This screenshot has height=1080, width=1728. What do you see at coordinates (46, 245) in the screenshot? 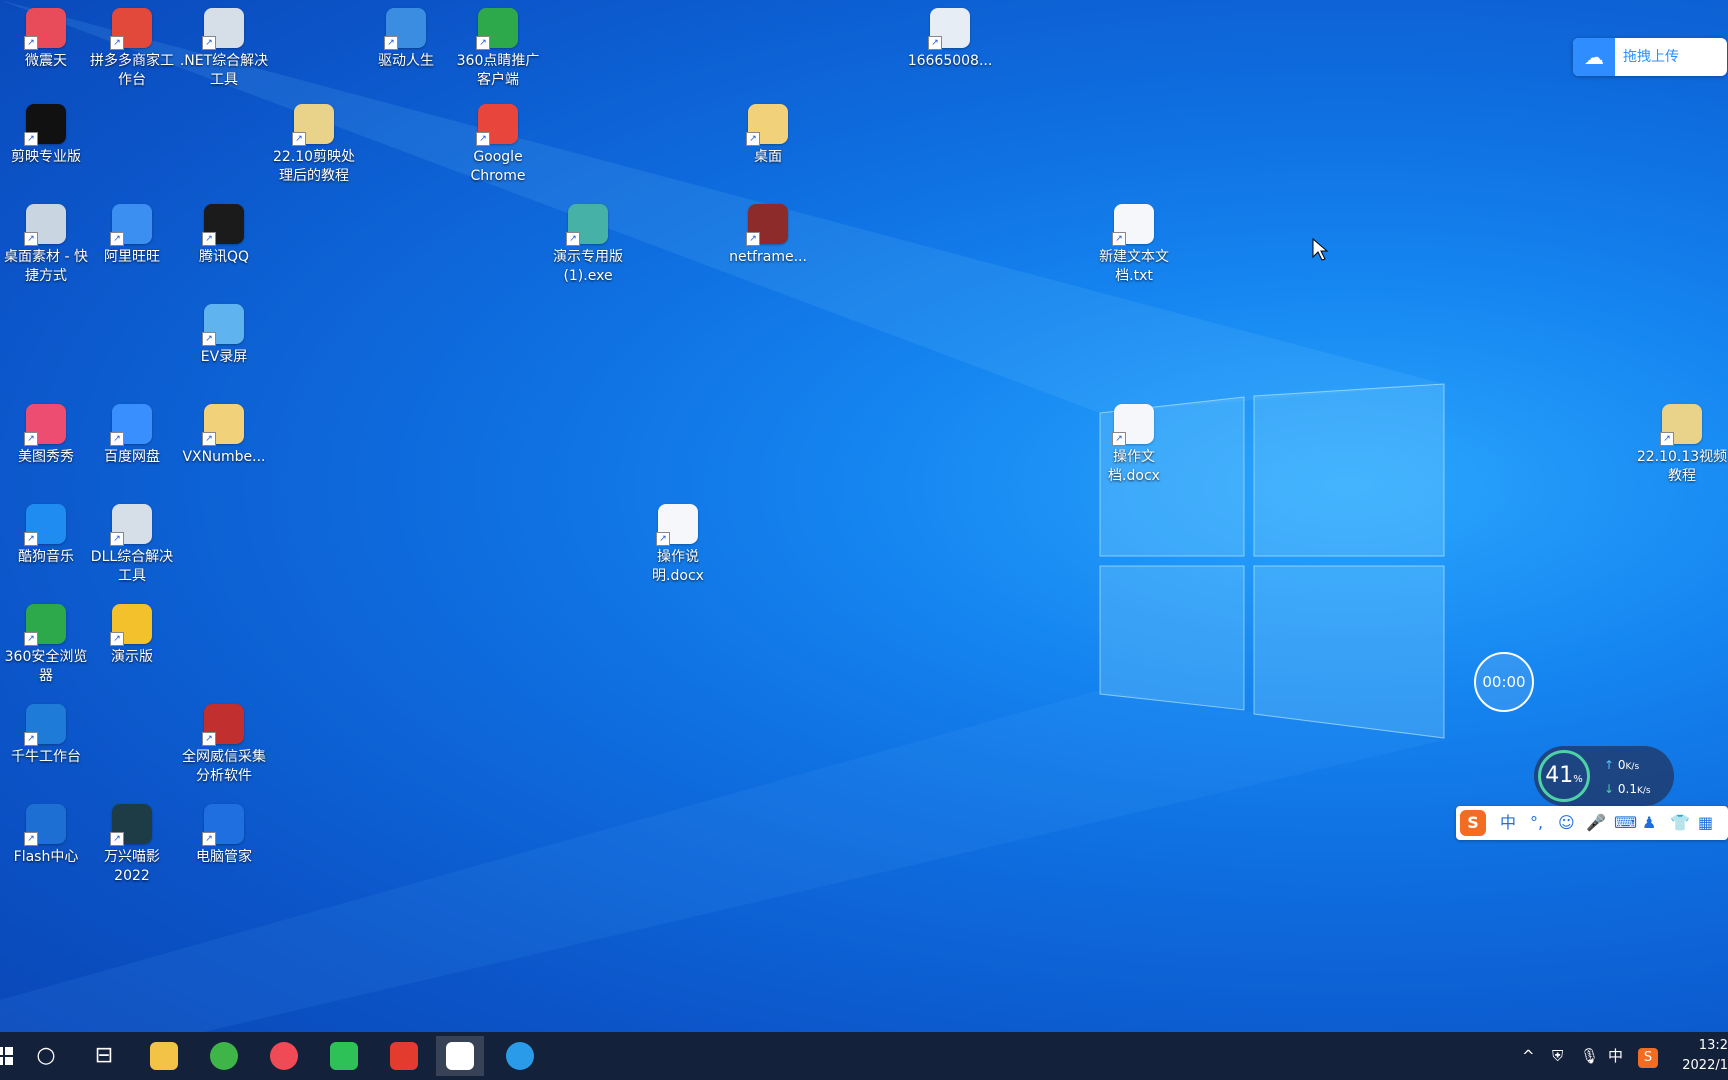
I see `desktop-icon: ↗ 桌面素材 - 快捷方式` at bounding box center [46, 245].